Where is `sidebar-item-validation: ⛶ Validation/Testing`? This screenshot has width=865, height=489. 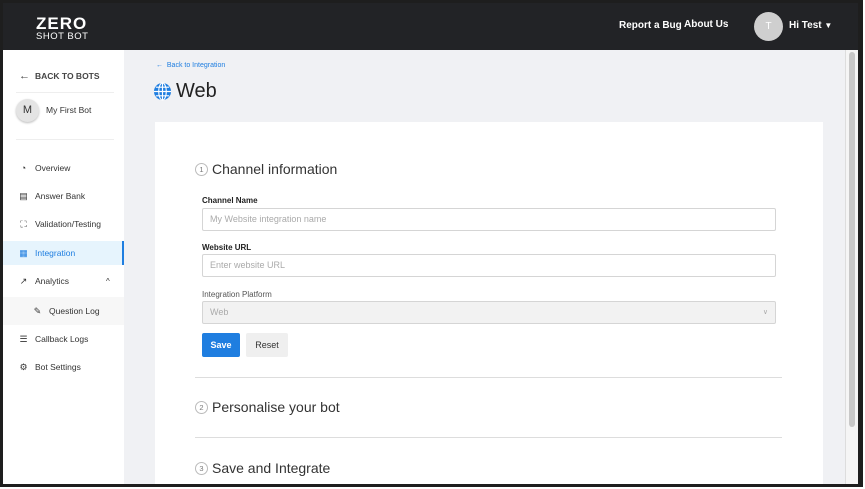 sidebar-item-validation: ⛶ Validation/Testing is located at coordinates (63, 224).